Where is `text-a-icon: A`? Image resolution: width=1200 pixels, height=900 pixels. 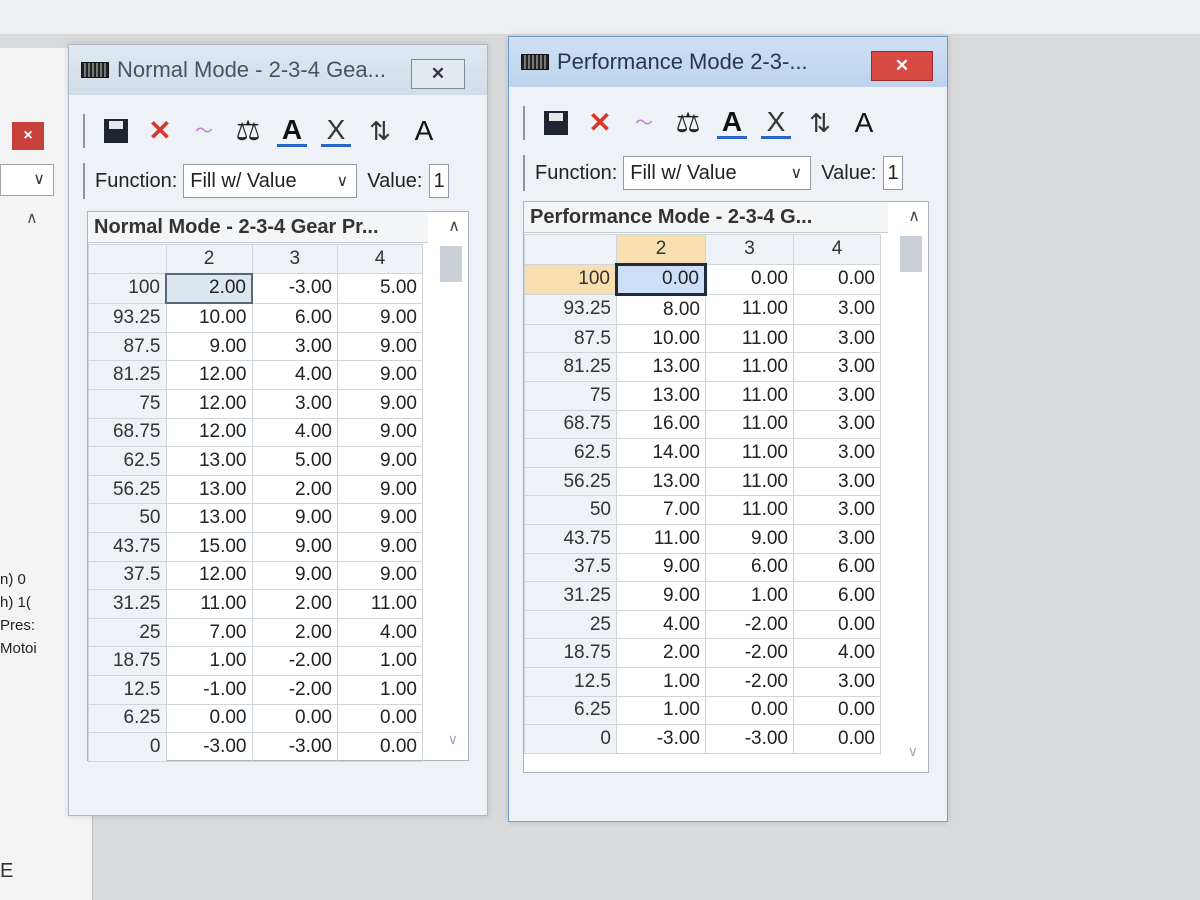 text-a-icon: A is located at coordinates (292, 131).